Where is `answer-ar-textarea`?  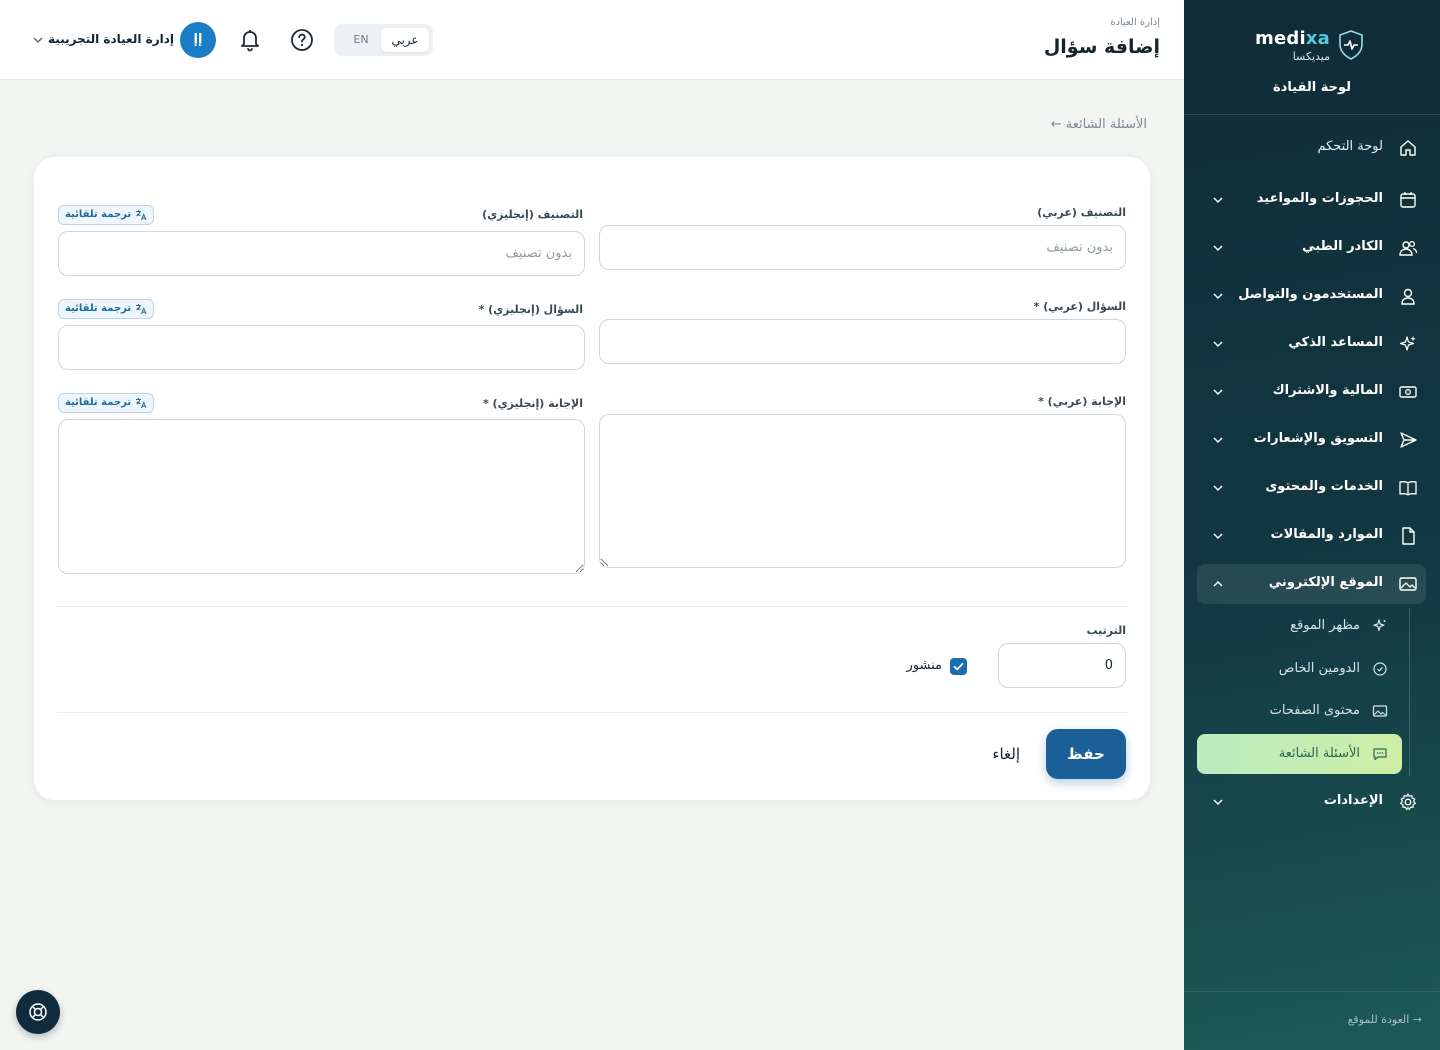
answer-ar-textarea is located at coordinates (862, 491).